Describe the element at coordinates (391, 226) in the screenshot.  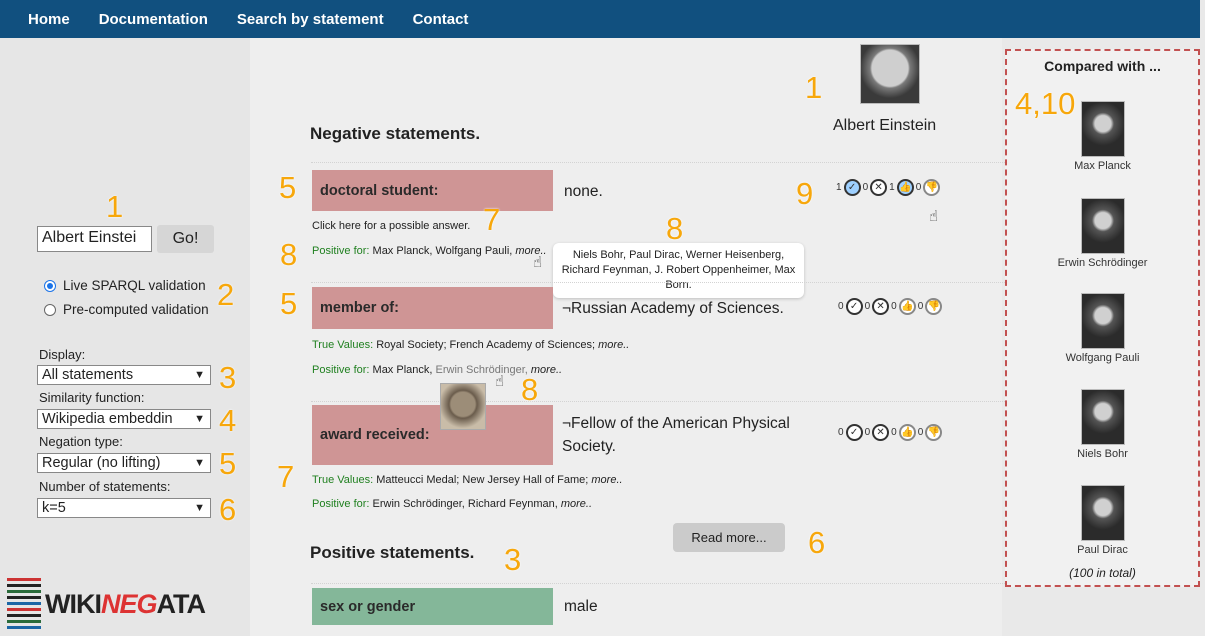
I see `possible-answer-link: Click here for a possible answer.` at that location.